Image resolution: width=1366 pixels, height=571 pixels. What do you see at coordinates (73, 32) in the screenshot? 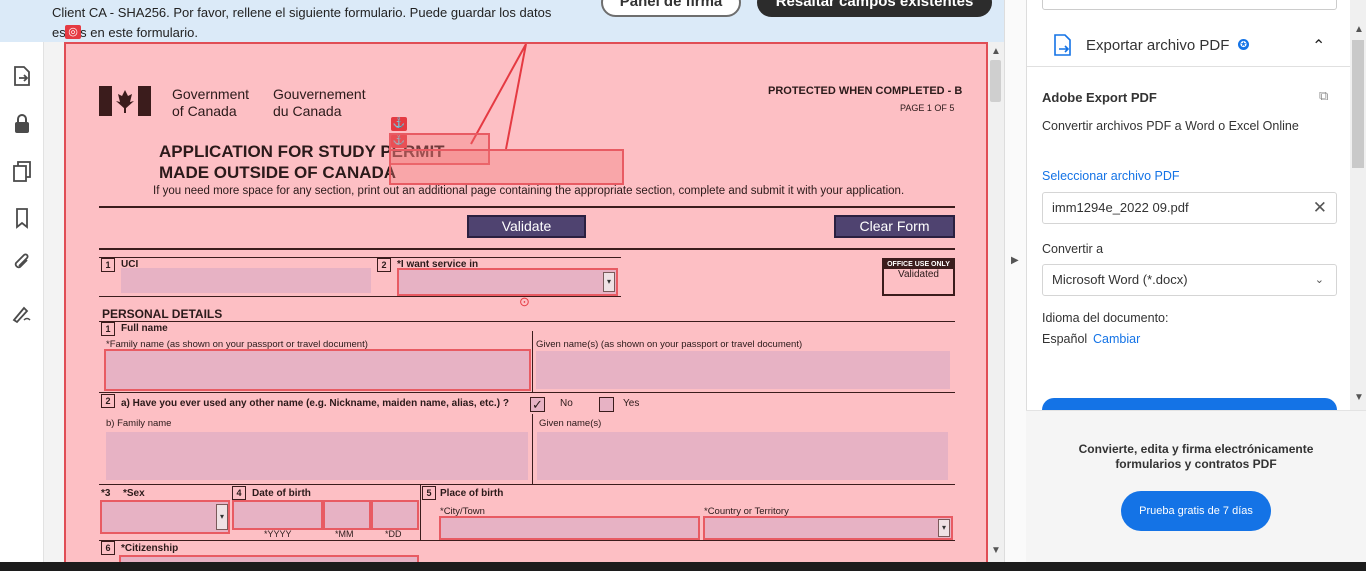
I see `target-icon: ◎` at bounding box center [73, 32].